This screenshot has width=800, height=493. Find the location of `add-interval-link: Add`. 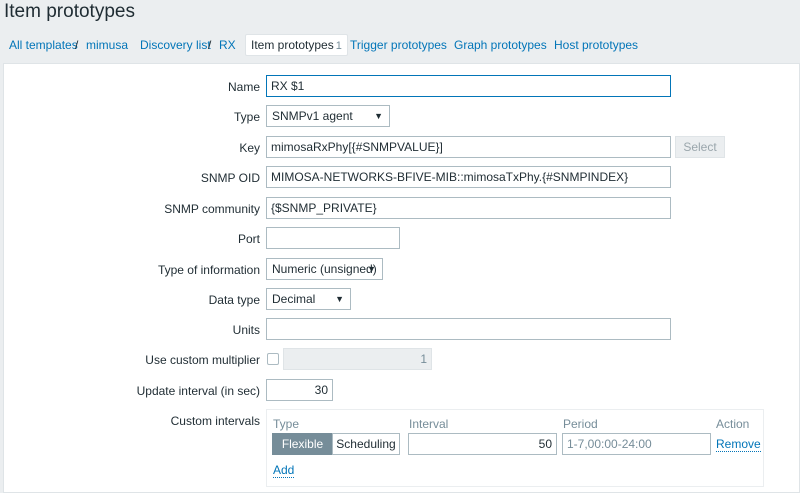

add-interval-link: Add is located at coordinates (284, 471).